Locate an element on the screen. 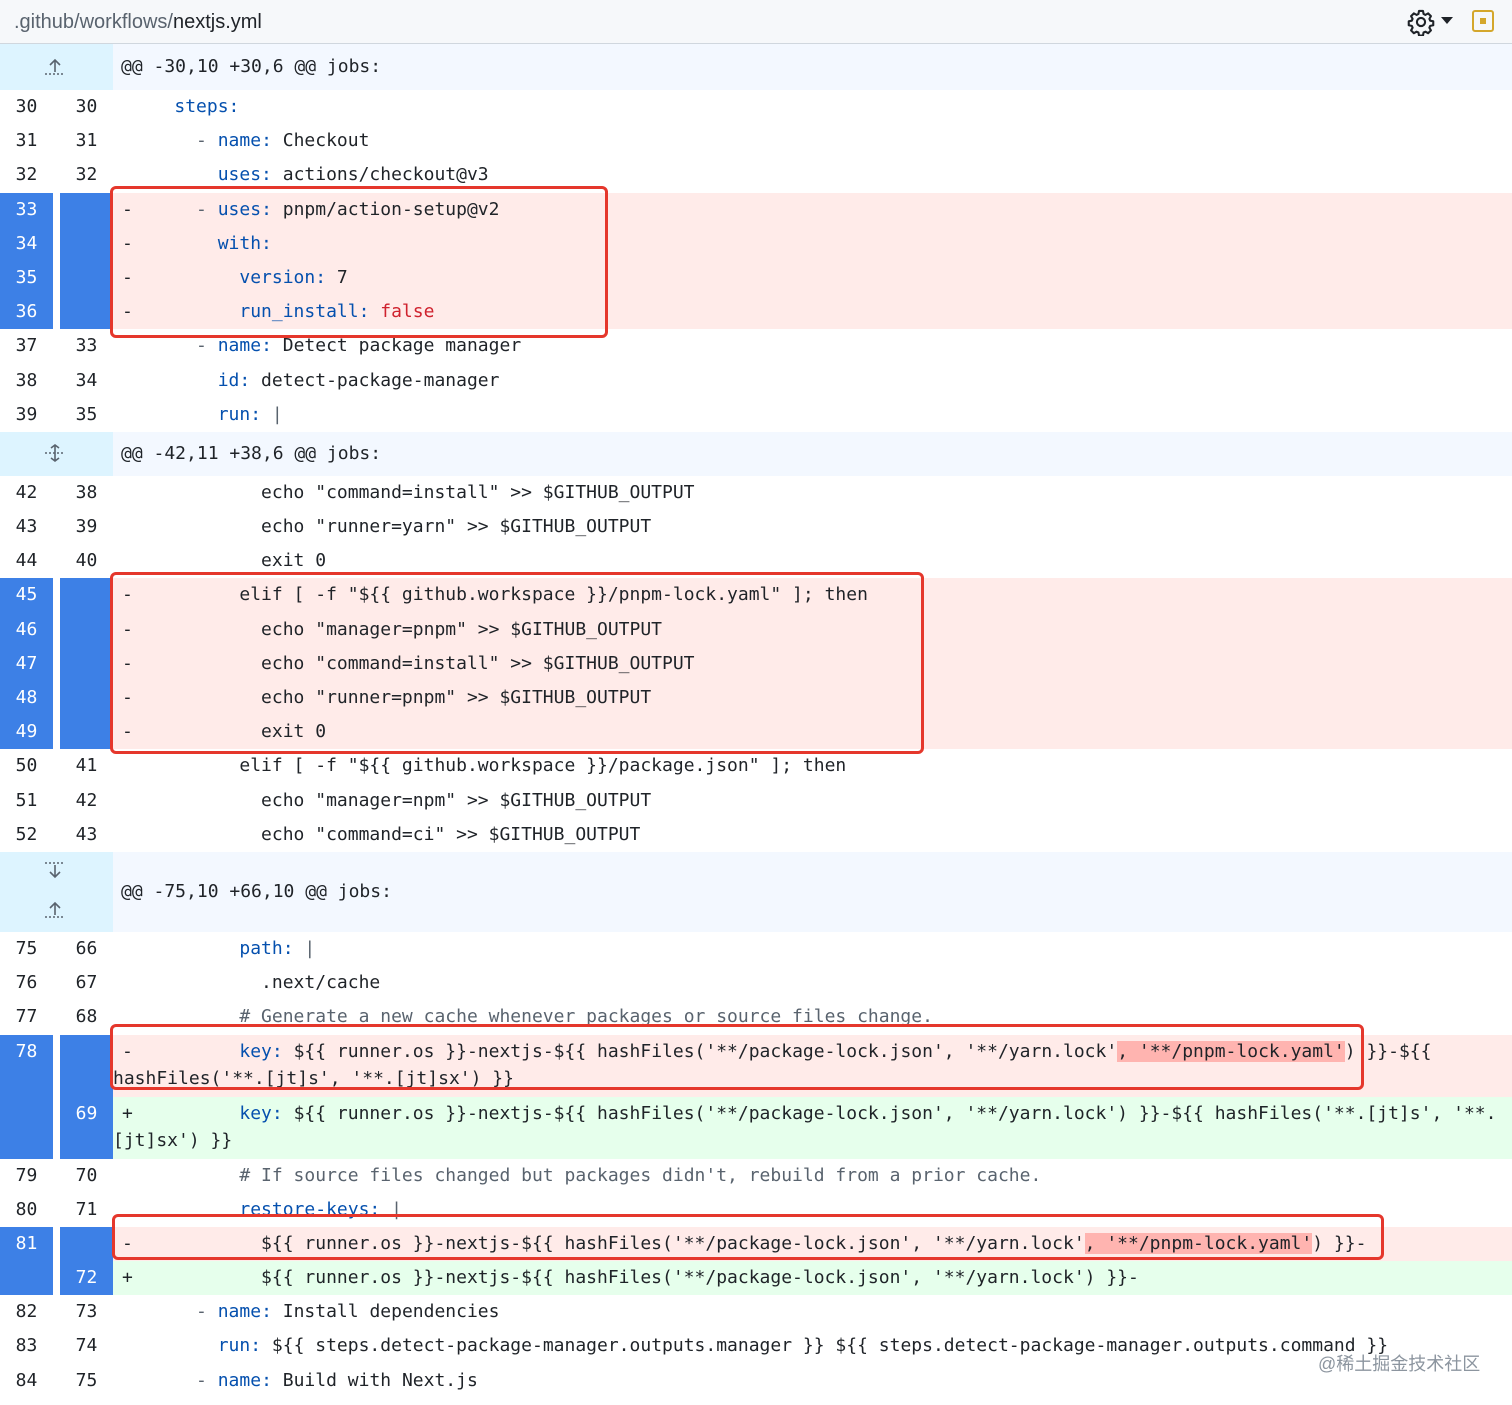 The height and width of the screenshot is (1405, 1512). expand-up-icon is located at coordinates (56, 67).